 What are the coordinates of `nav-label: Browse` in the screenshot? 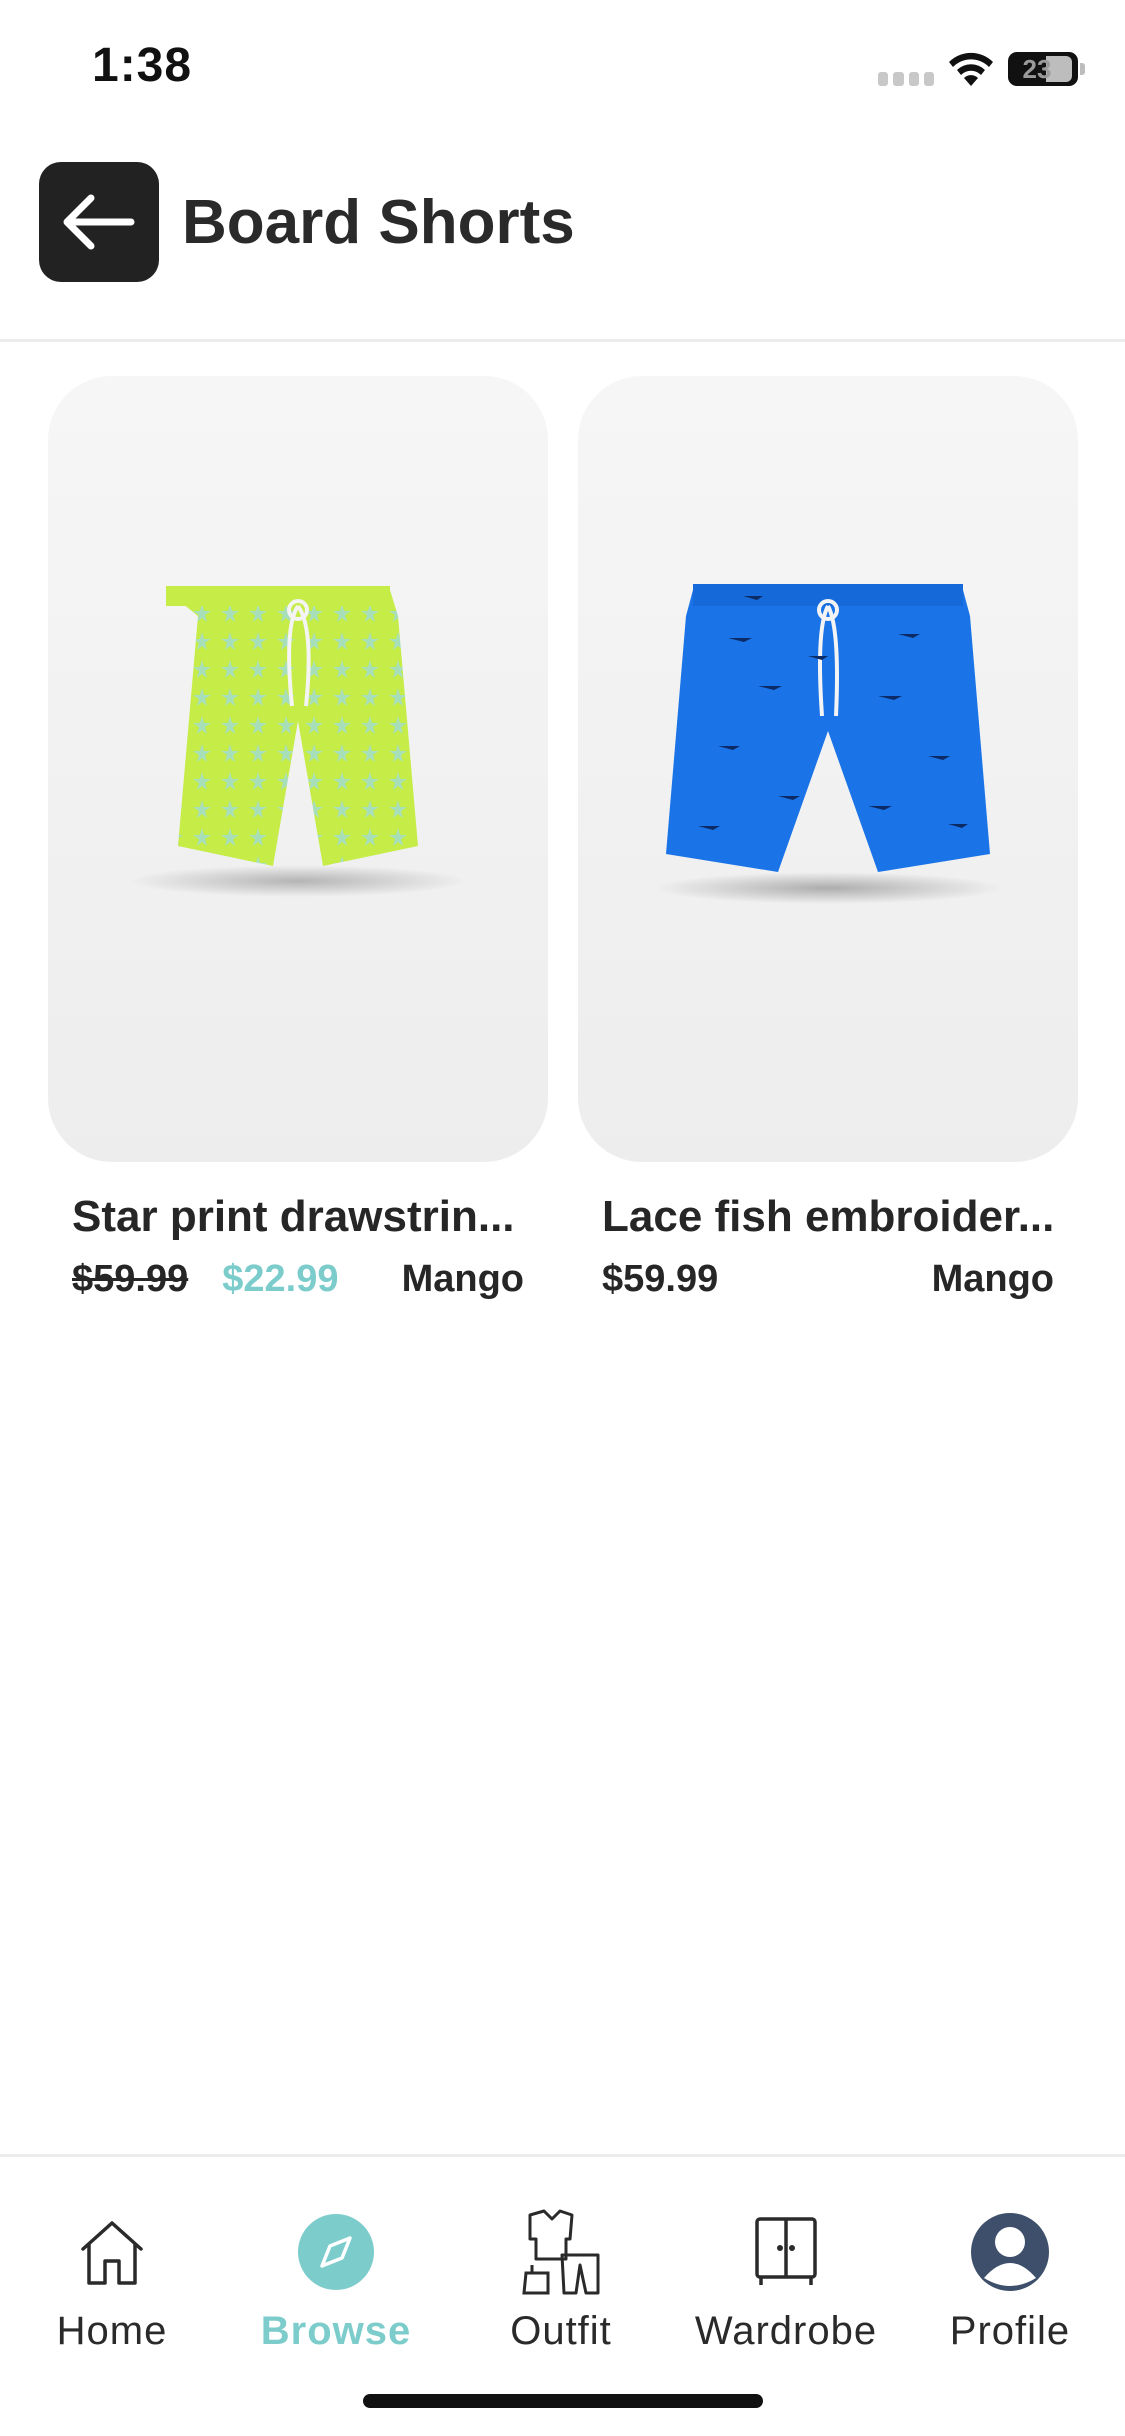 It's located at (336, 2331).